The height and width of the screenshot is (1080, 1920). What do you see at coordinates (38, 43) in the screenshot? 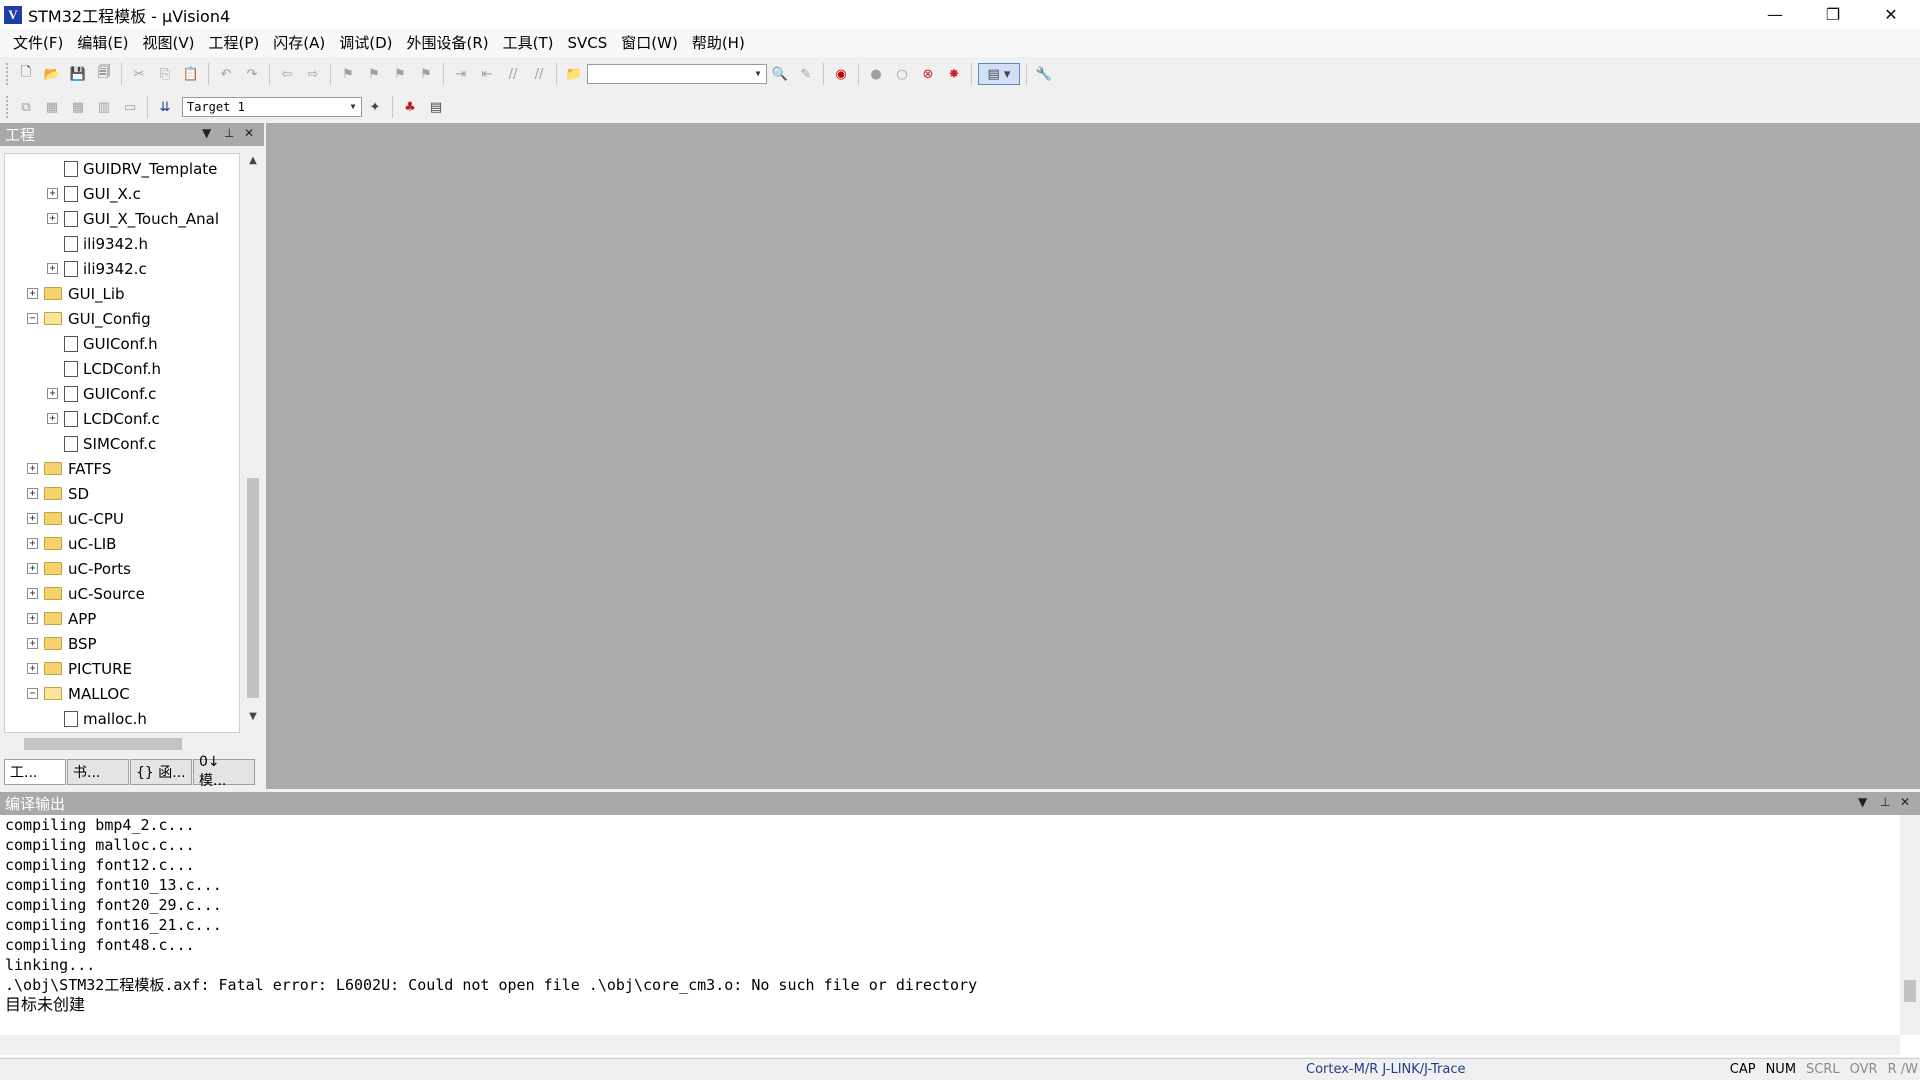
I see `menu-item: 文件(F)` at bounding box center [38, 43].